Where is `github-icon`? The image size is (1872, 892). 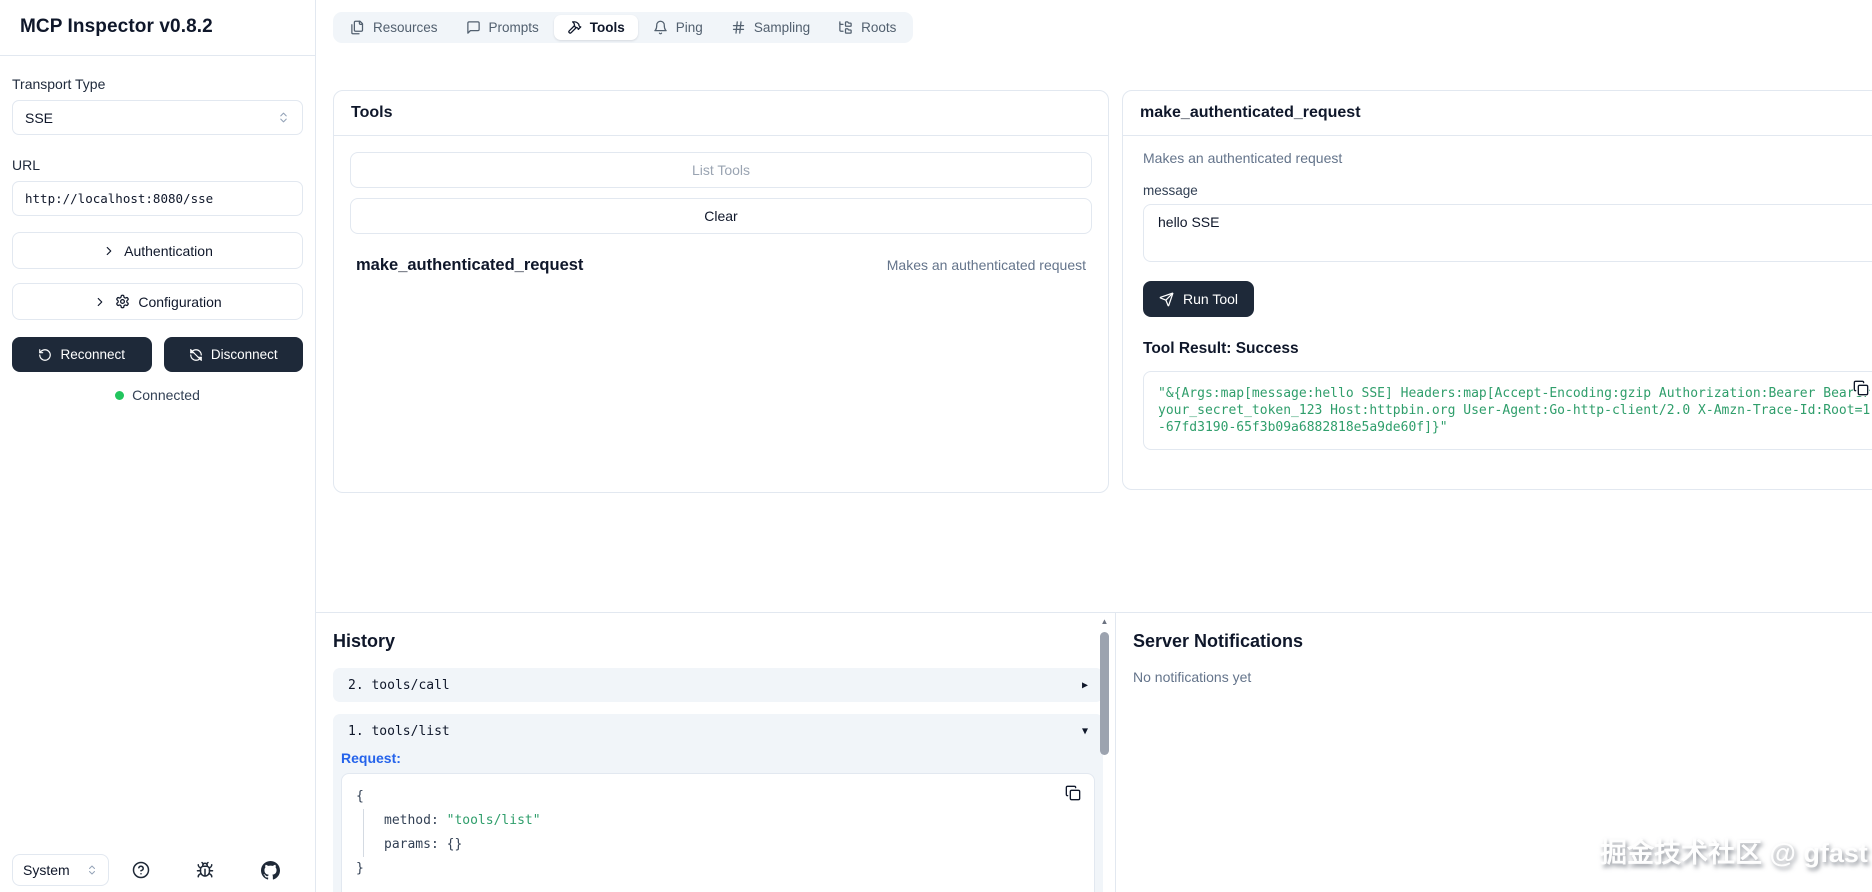
github-icon is located at coordinates (270, 870).